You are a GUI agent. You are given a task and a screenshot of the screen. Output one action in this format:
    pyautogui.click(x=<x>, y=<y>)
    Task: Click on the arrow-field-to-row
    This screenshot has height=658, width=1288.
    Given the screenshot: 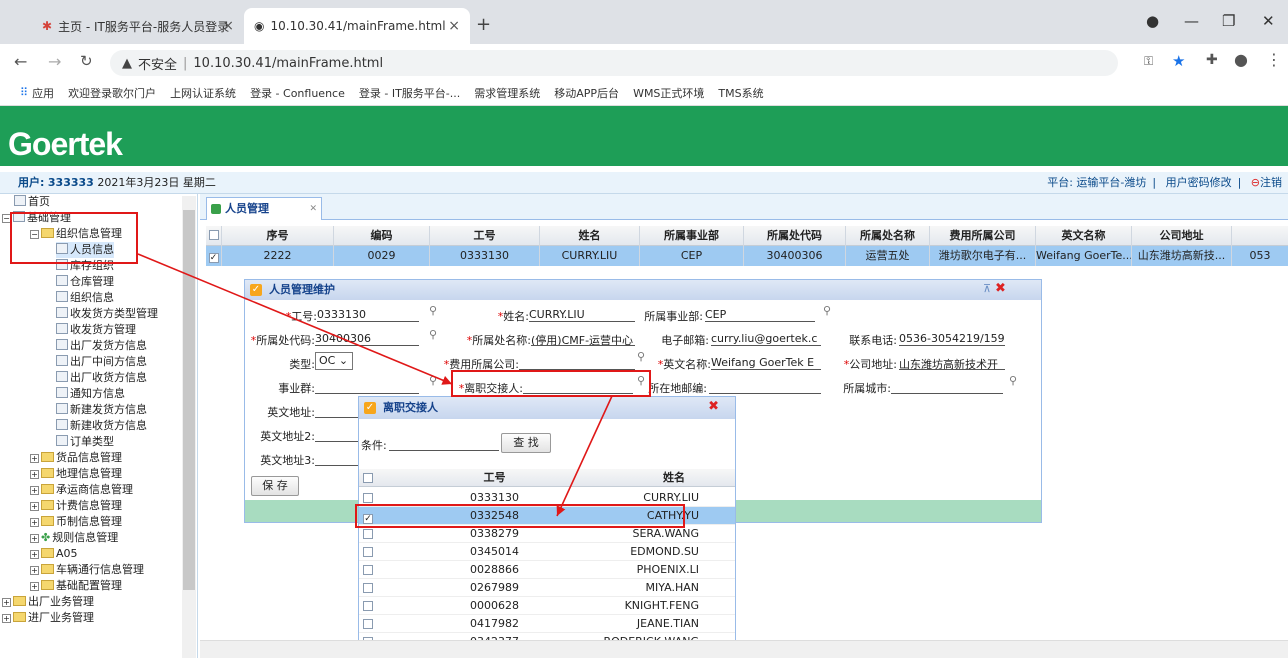 What is the action you would take?
    pyautogui.click(x=584, y=456)
    